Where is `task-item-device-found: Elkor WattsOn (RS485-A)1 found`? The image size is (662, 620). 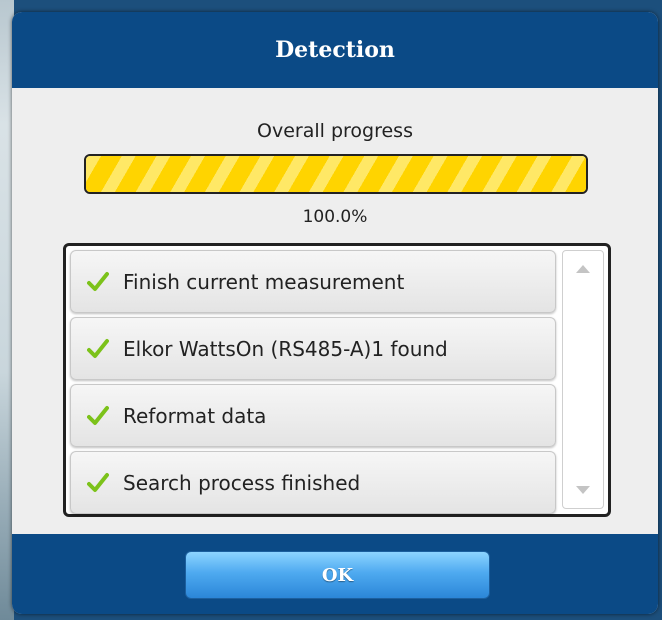
task-item-device-found: Elkor WattsOn (RS485-A)1 found is located at coordinates (313, 348).